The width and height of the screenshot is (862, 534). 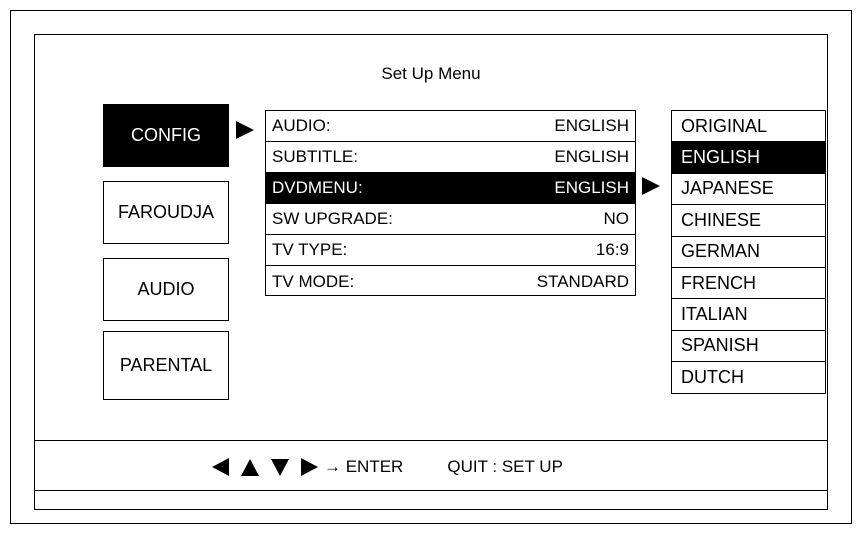 I want to click on menu-title: Set Up Menu, so click(x=431, y=73).